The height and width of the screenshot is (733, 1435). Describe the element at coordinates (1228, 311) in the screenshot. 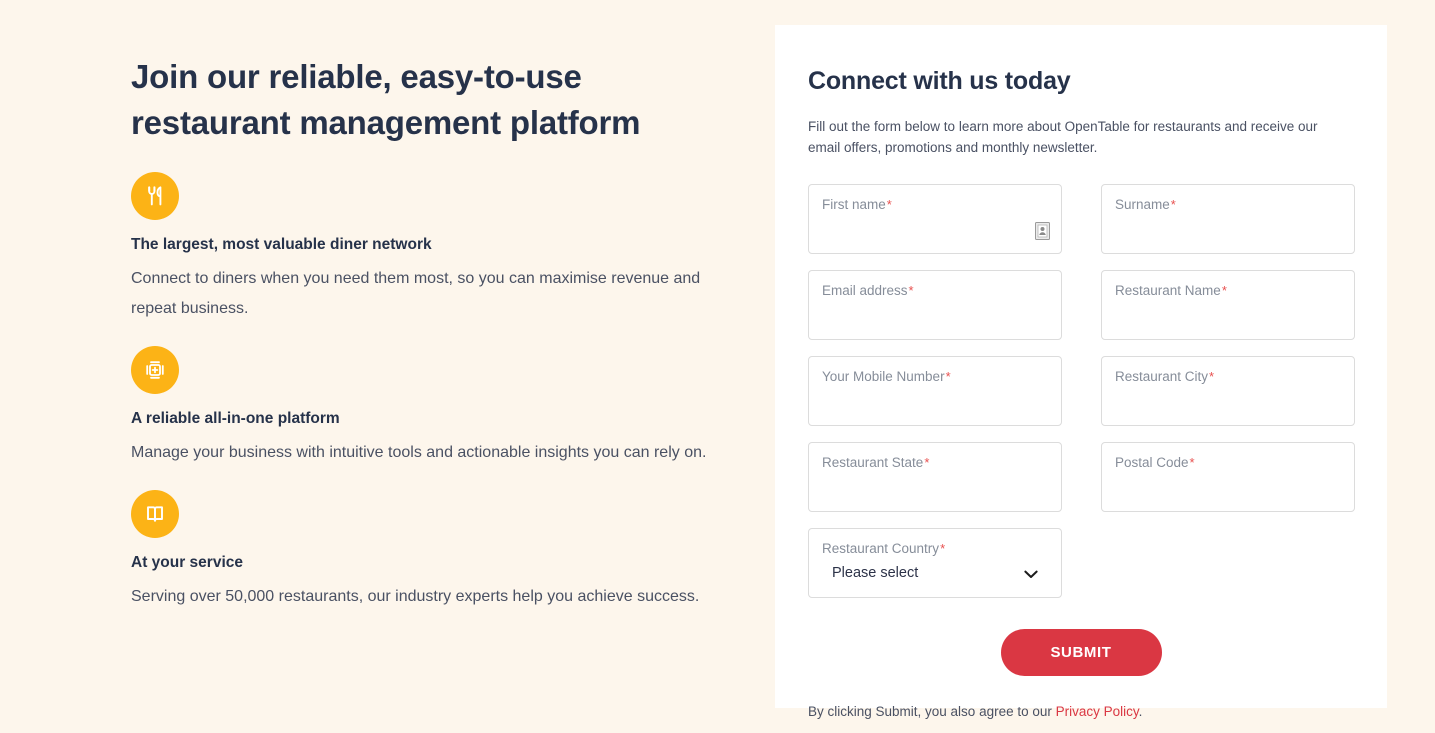

I see `restaurant-name-input` at that location.